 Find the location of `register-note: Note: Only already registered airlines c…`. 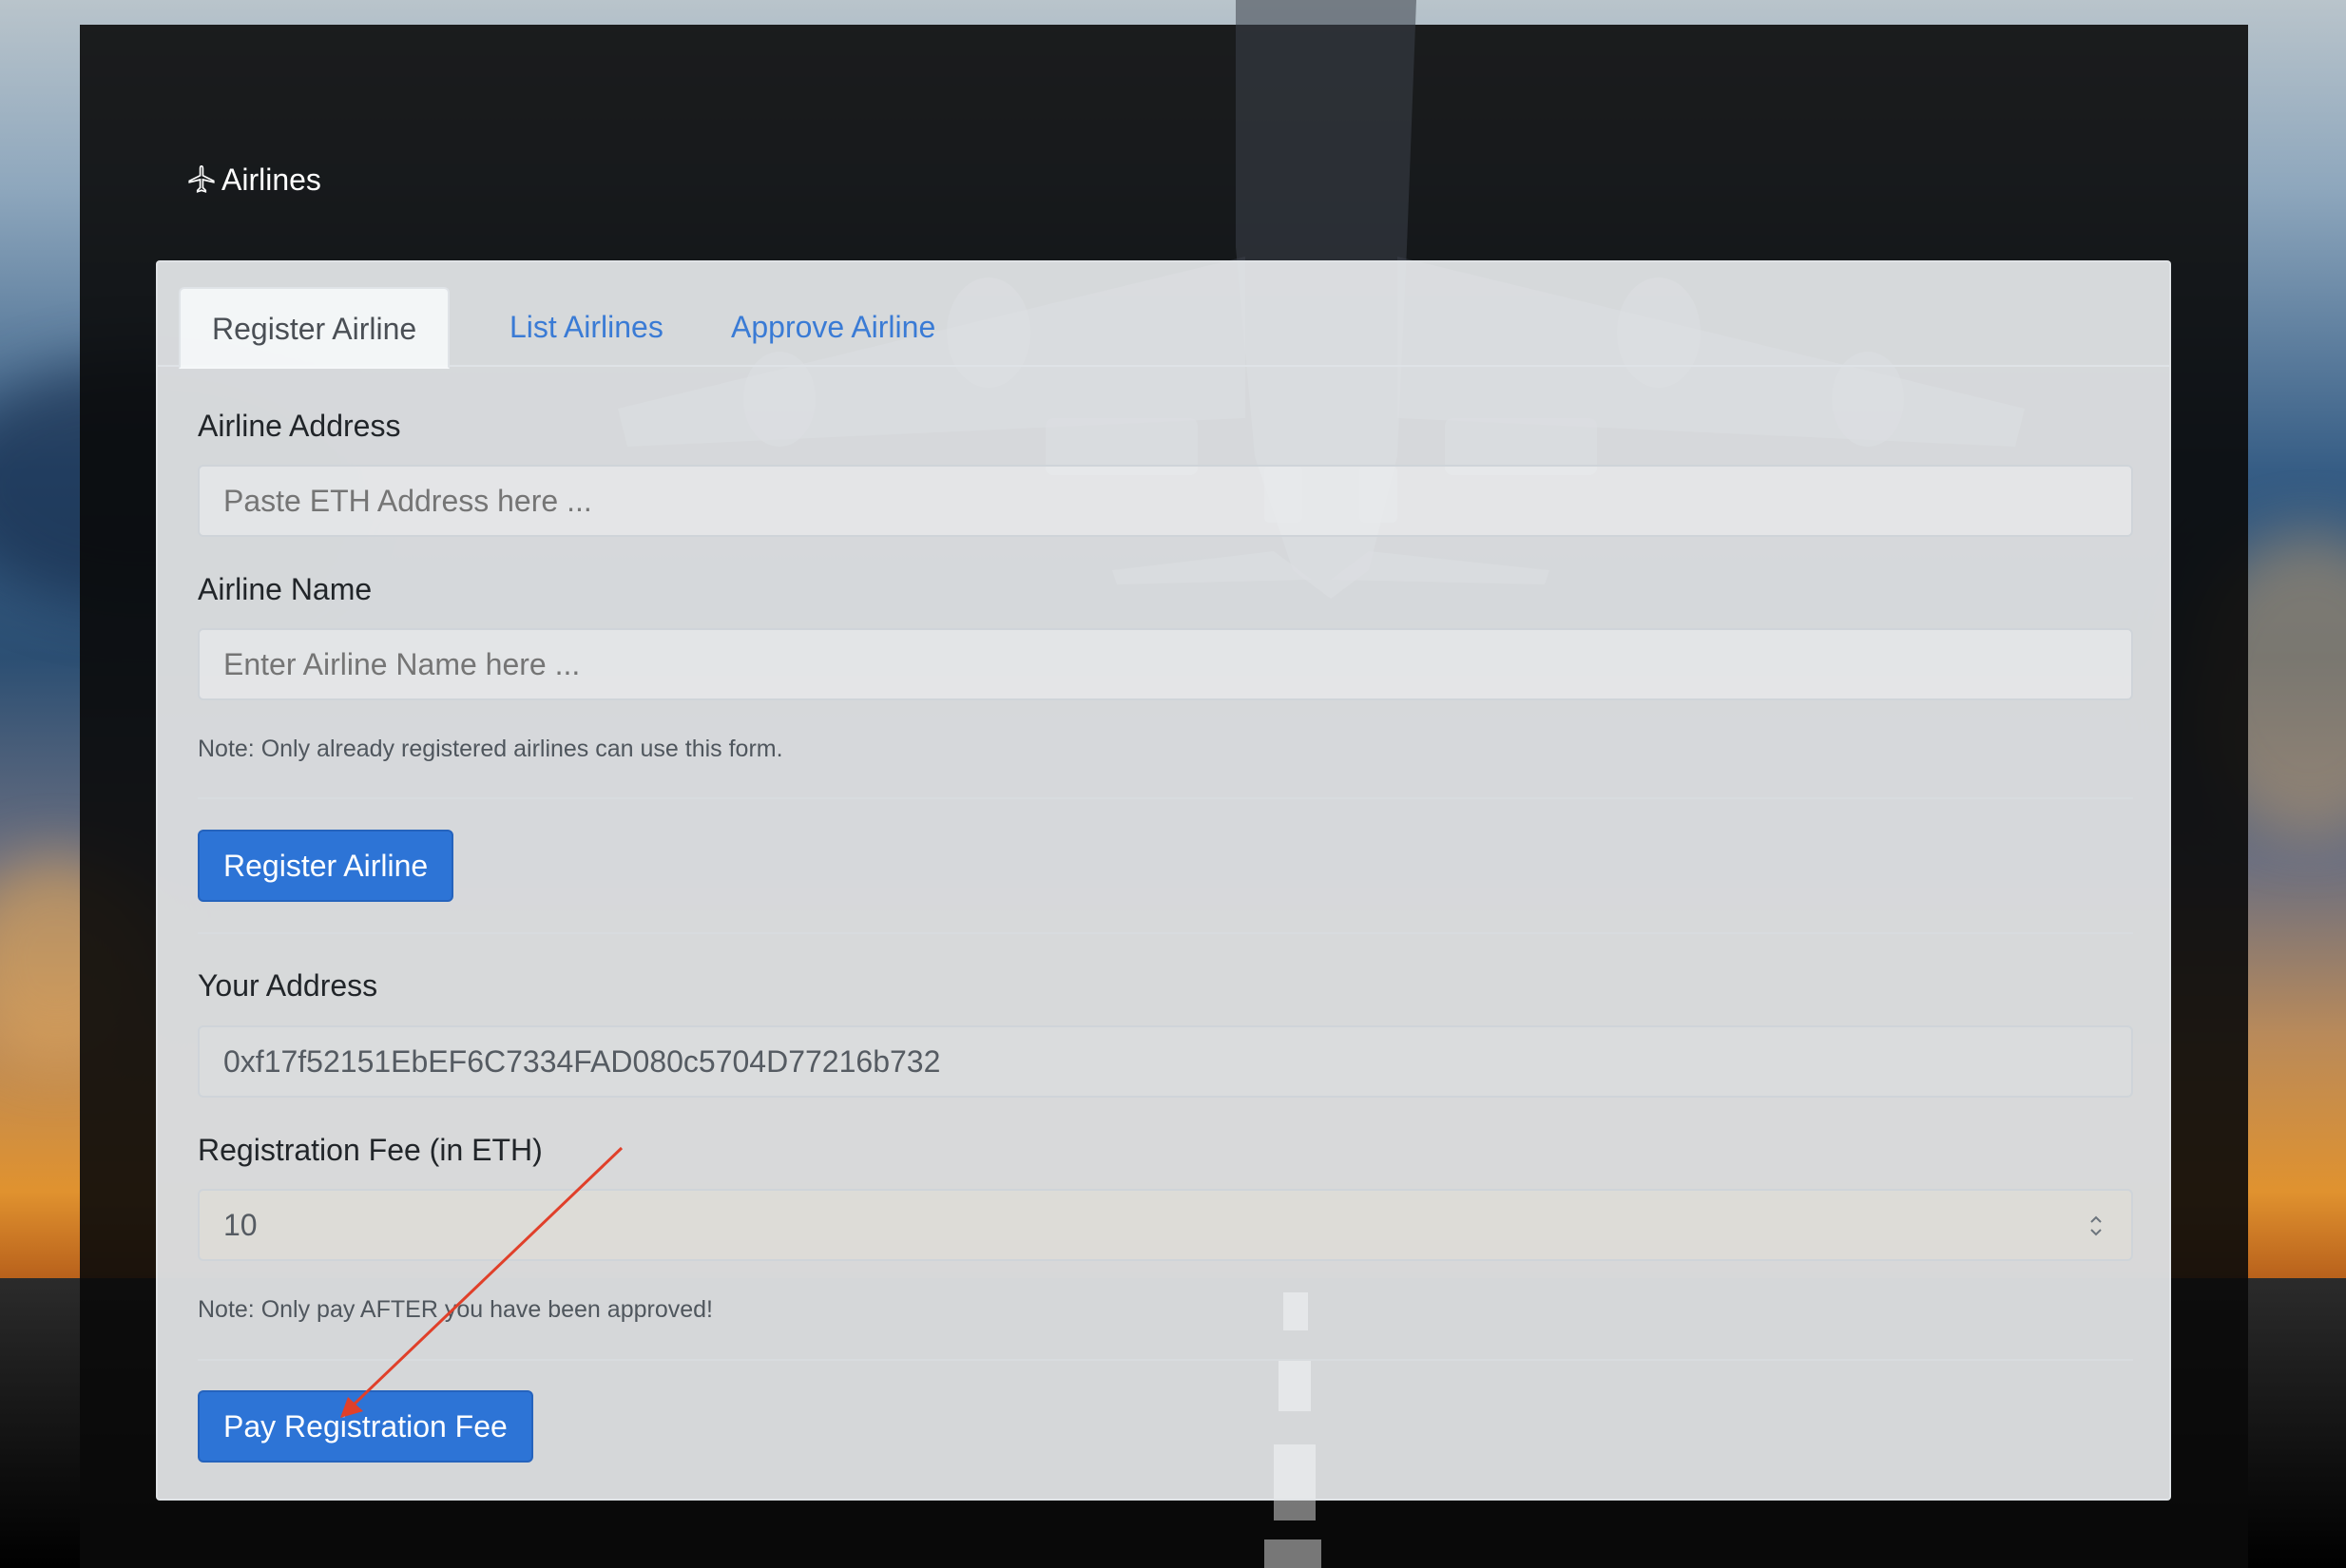

register-note: Note: Only already registered airlines c… is located at coordinates (490, 749).